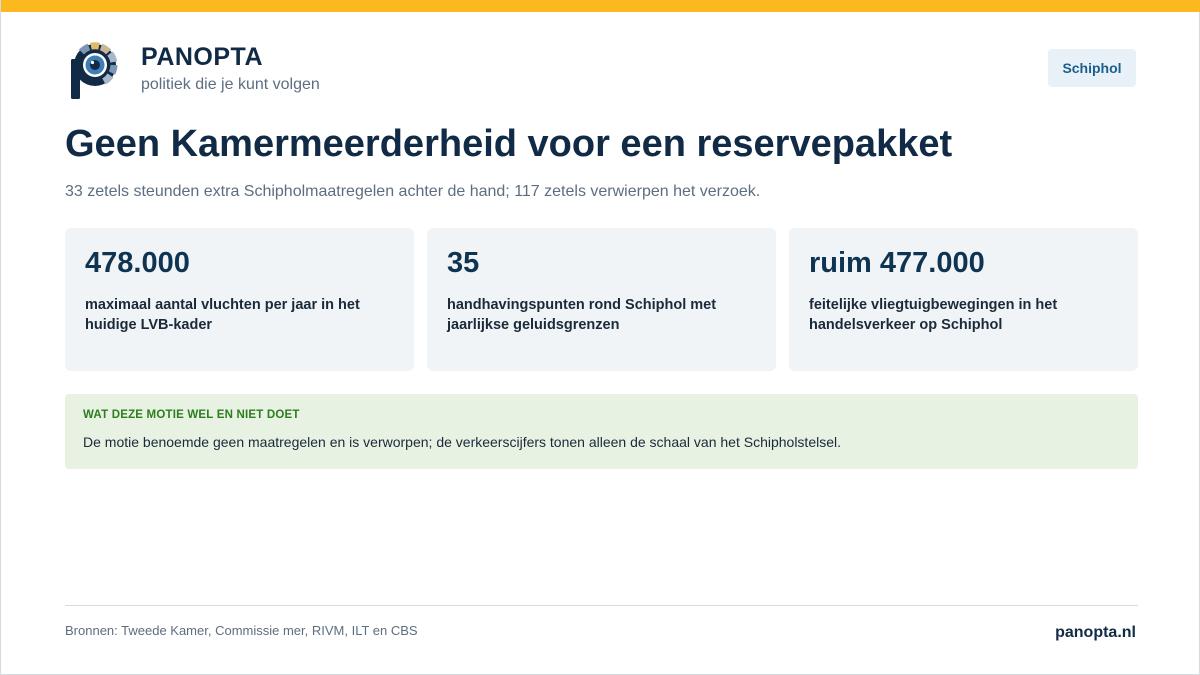  I want to click on brand: PANOPTA politiek die je kunt volgen, so click(194, 71).